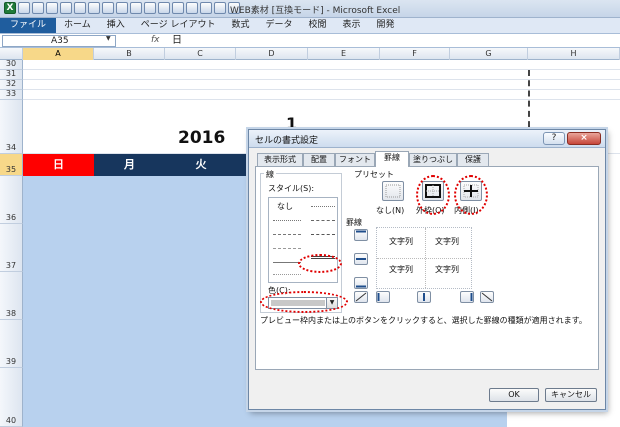  Describe the element at coordinates (489, 54) in the screenshot. I see `column-header-g: G` at that location.